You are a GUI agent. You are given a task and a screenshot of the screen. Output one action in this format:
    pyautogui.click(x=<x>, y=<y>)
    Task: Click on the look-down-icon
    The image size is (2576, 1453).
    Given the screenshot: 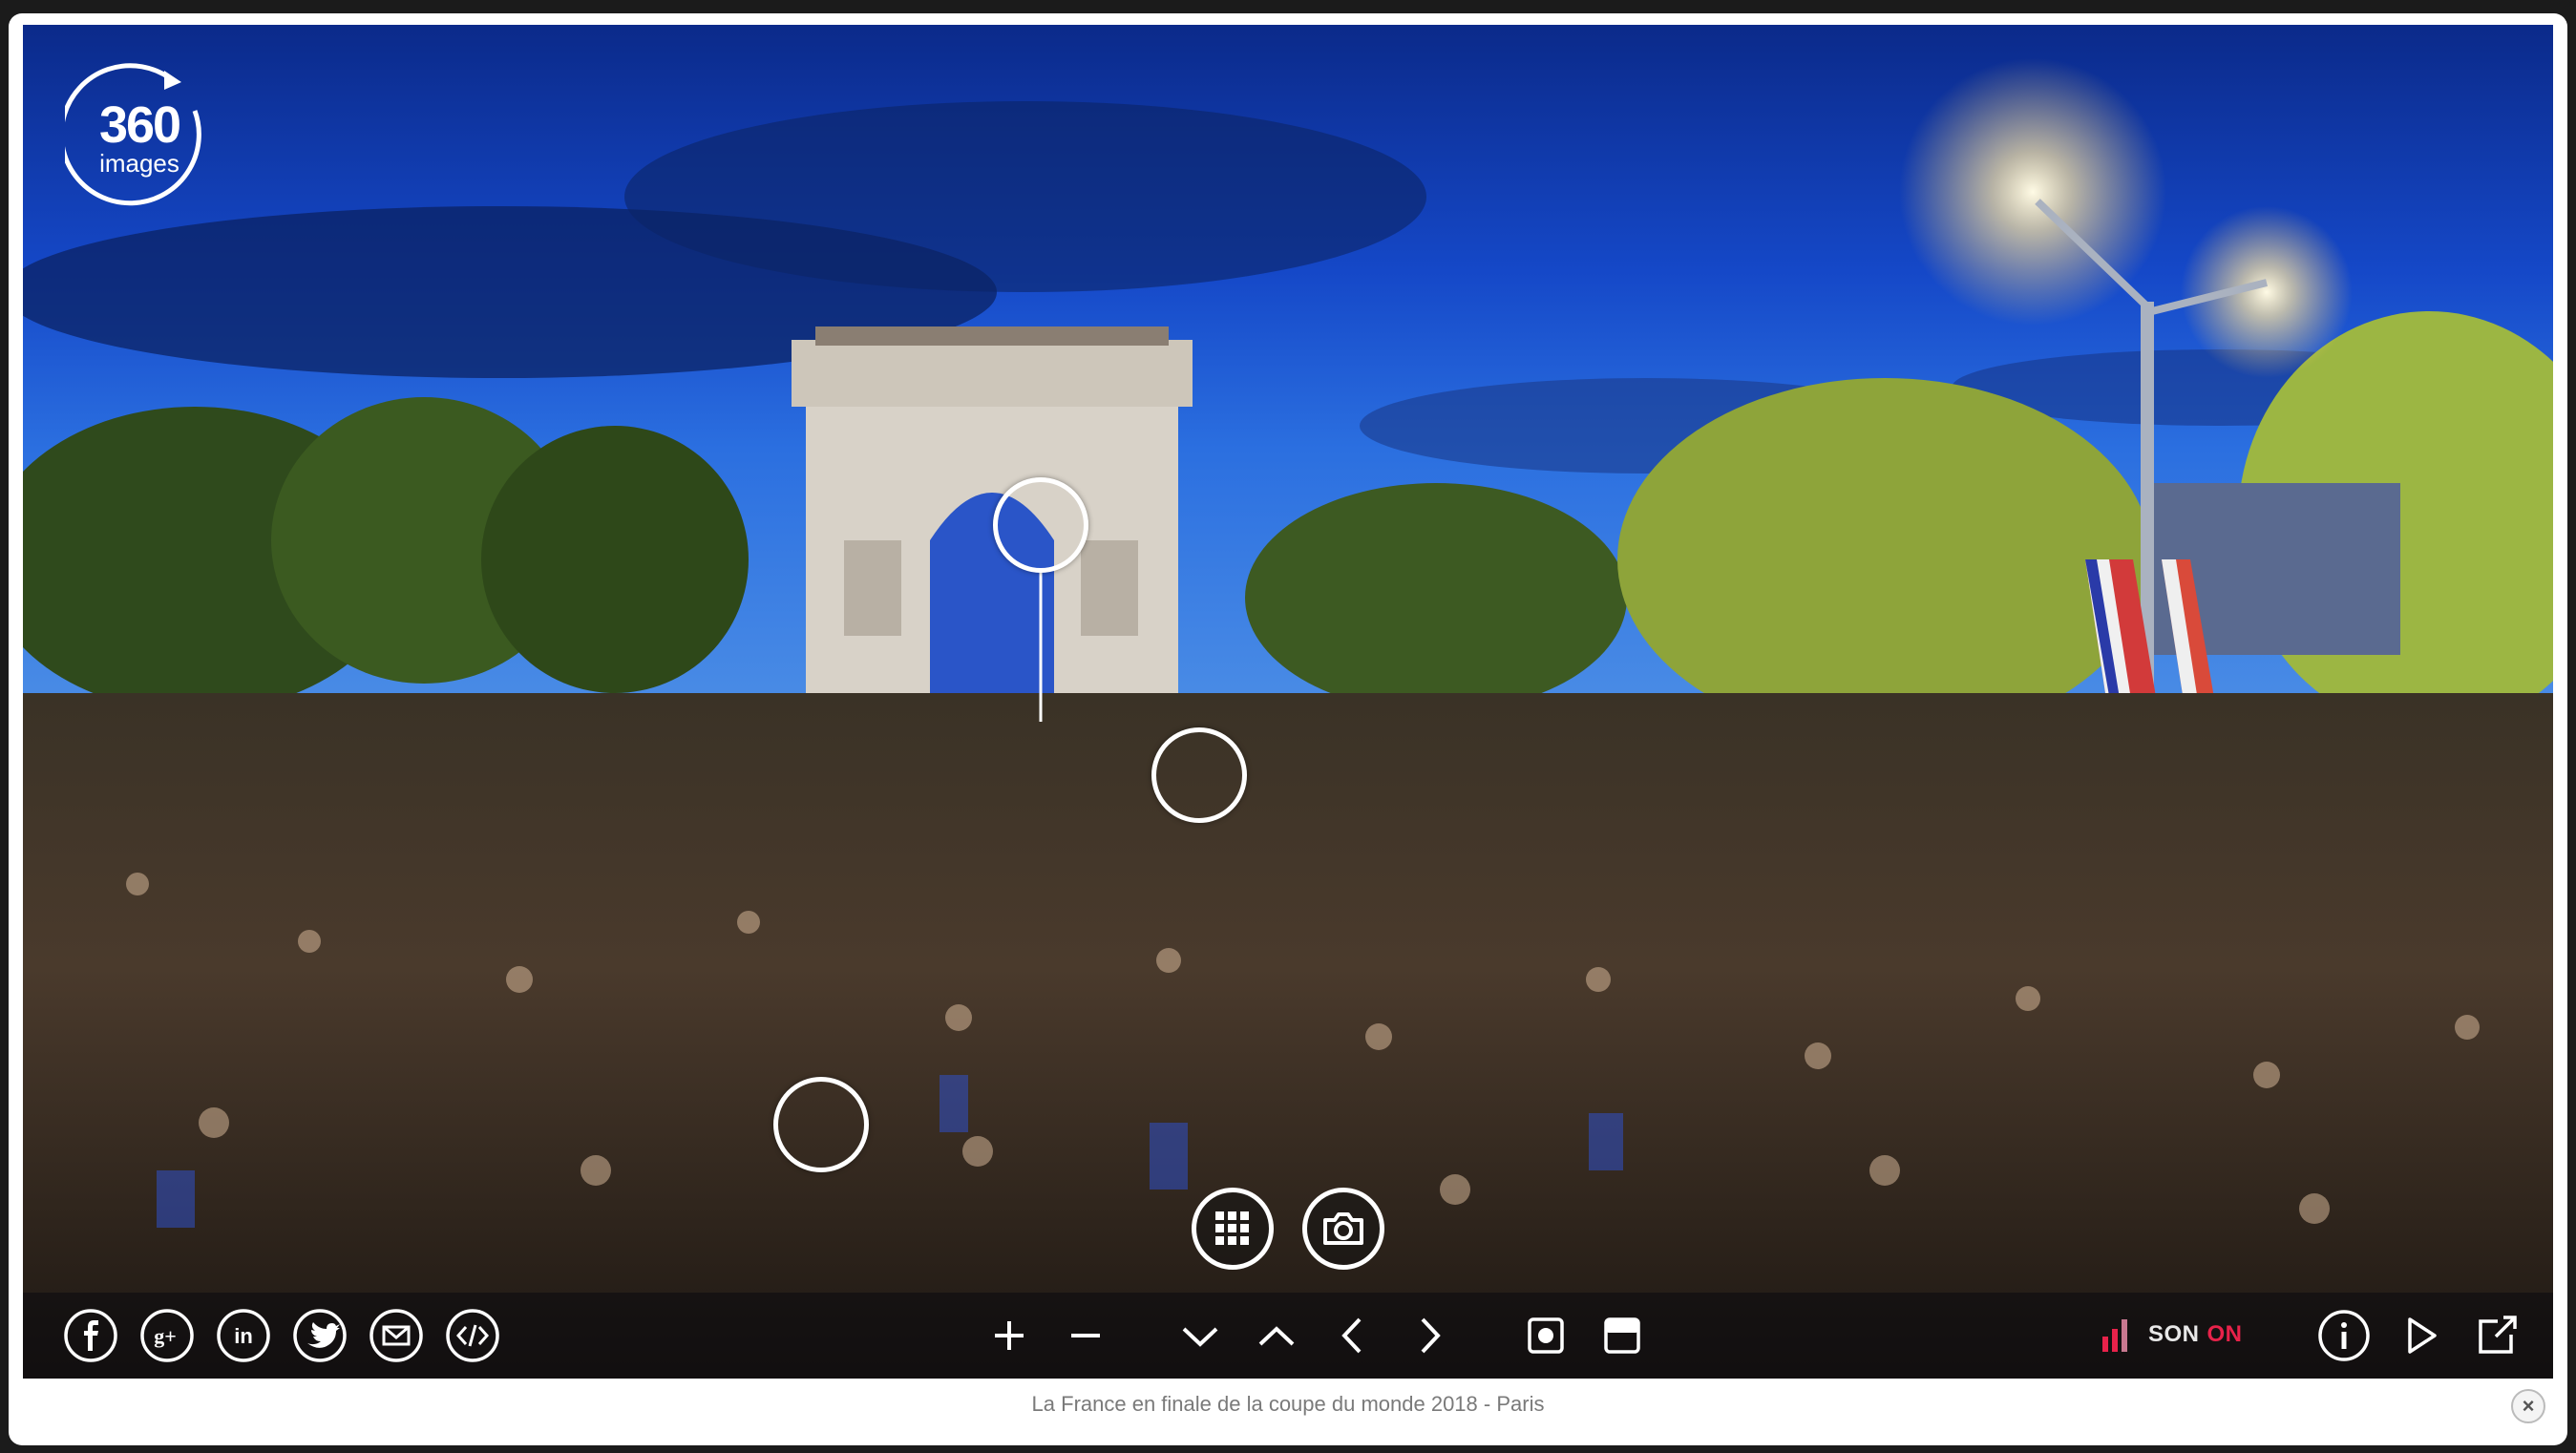 What is the action you would take?
    pyautogui.click(x=1200, y=1337)
    